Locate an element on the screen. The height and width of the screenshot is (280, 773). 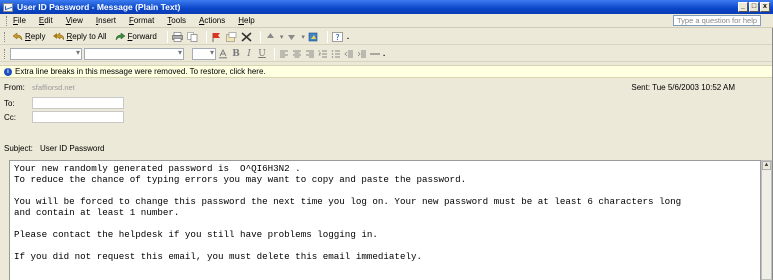
maximize-button: □ is located at coordinates (754, 7).